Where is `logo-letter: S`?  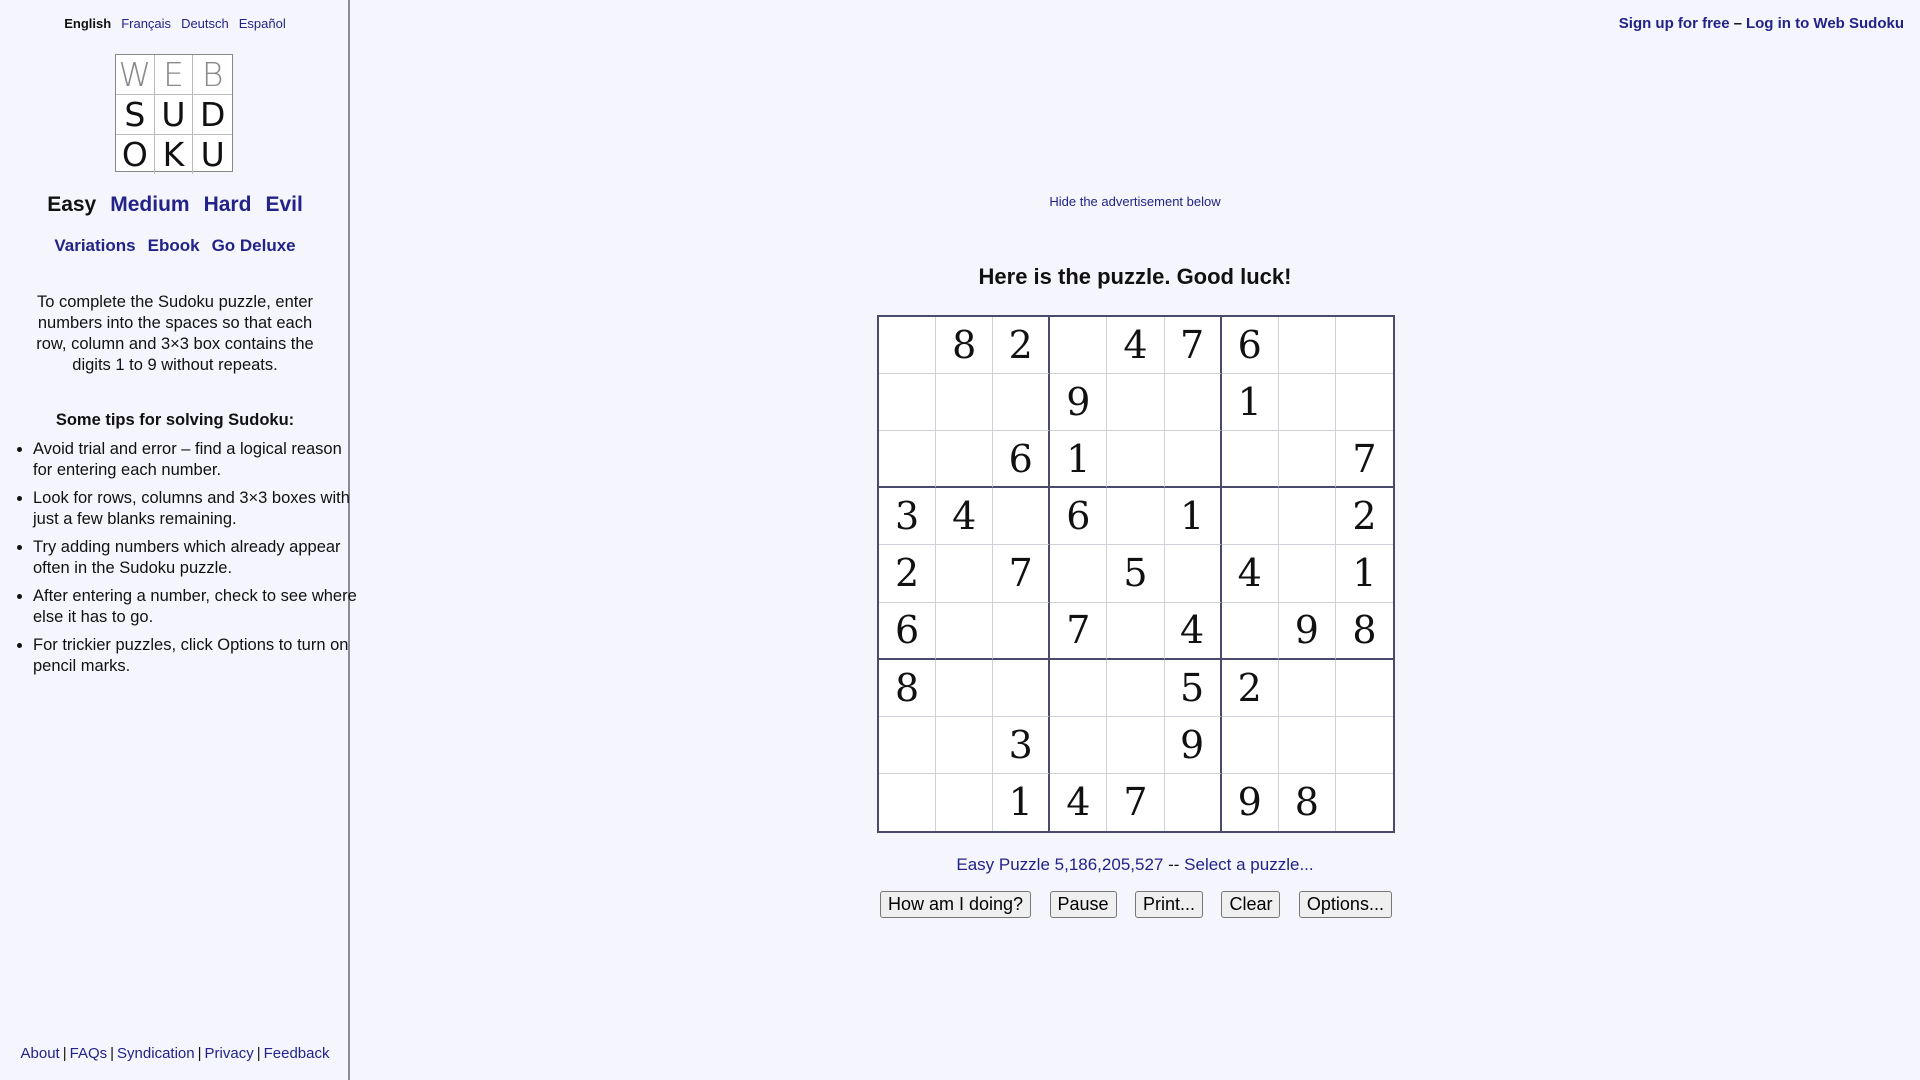
logo-letter: S is located at coordinates (135, 115).